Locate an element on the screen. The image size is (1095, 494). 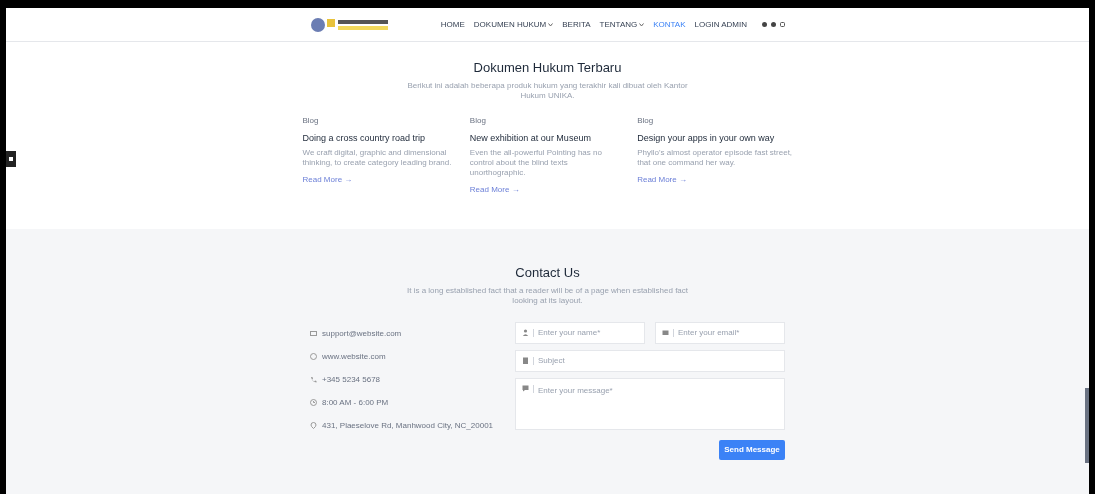
post-excerpt: Even the all-powerful Pointing has no control about the blind texts unorthographic. is located at coordinates (536, 163).